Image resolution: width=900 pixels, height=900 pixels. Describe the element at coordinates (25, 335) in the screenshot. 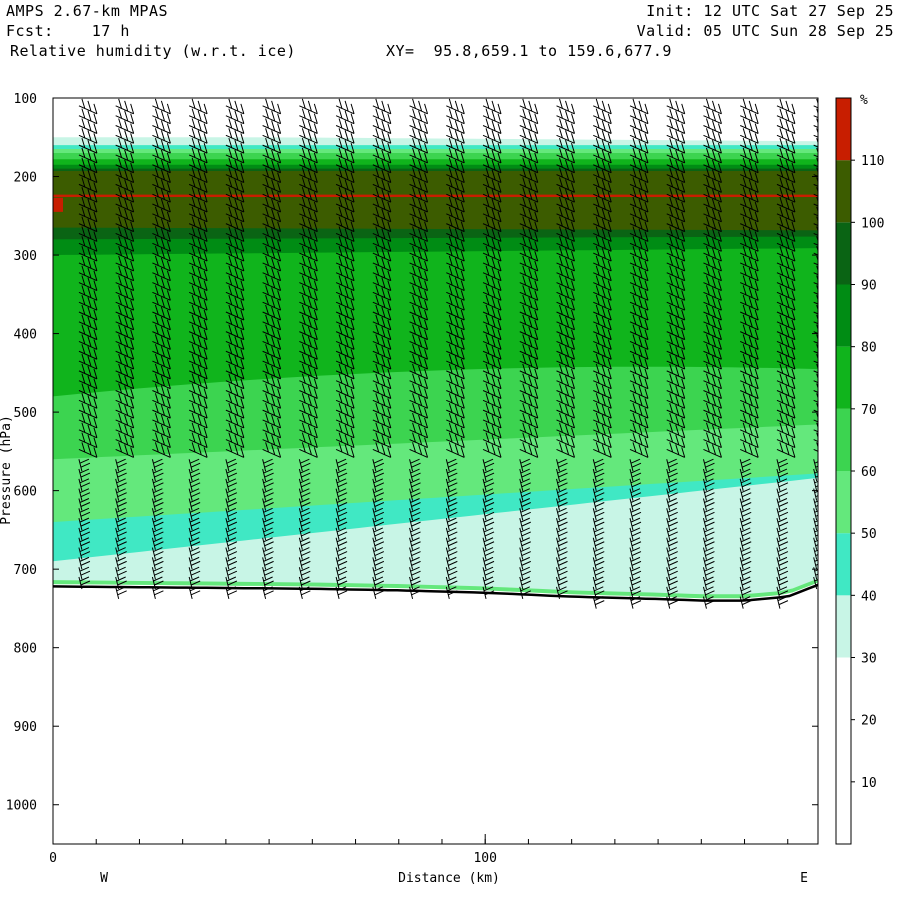

I see `y-tick-label: 400` at that location.